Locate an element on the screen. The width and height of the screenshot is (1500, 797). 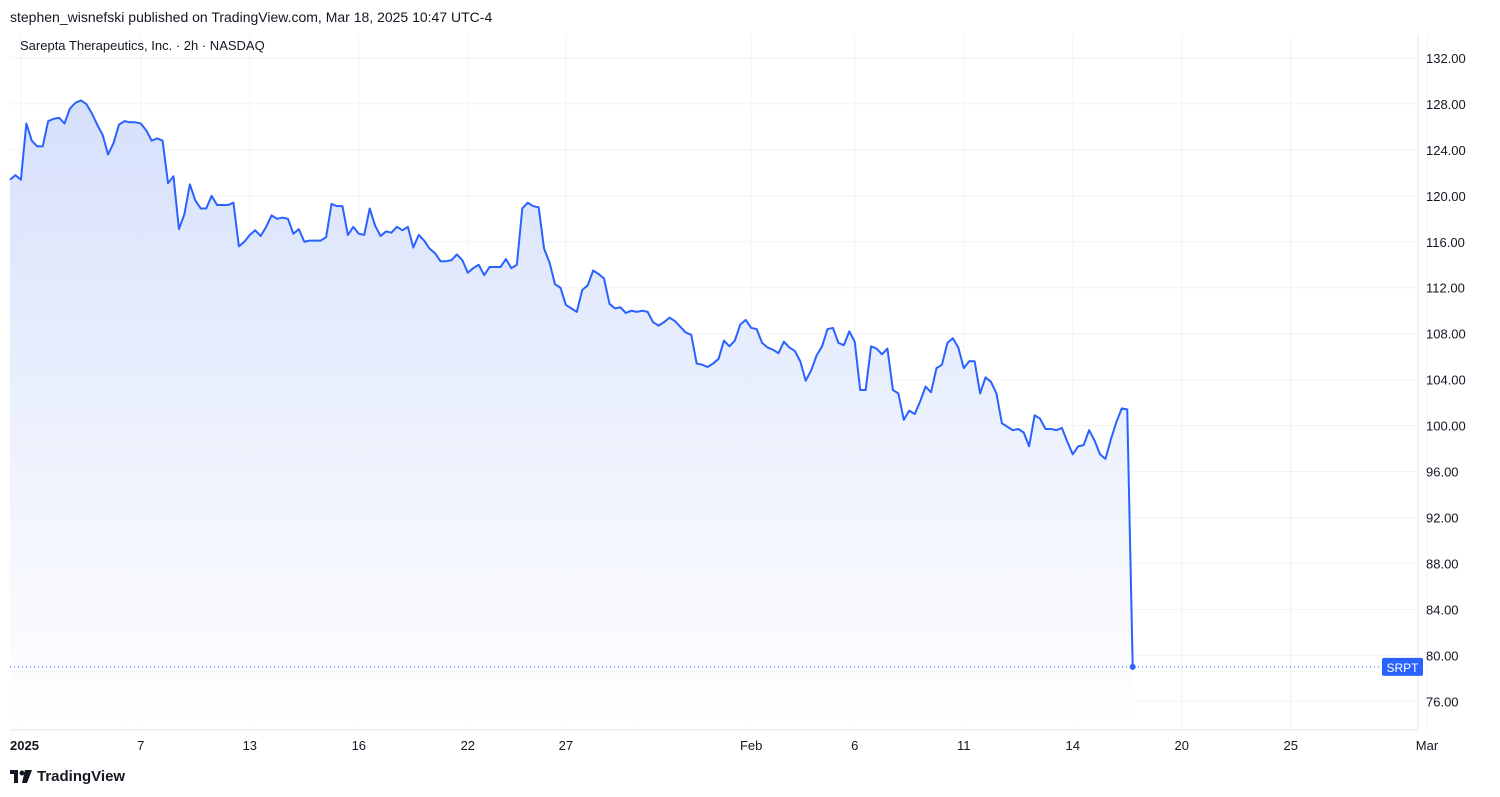
y-tick-label: 84.00 is located at coordinates (1442, 609).